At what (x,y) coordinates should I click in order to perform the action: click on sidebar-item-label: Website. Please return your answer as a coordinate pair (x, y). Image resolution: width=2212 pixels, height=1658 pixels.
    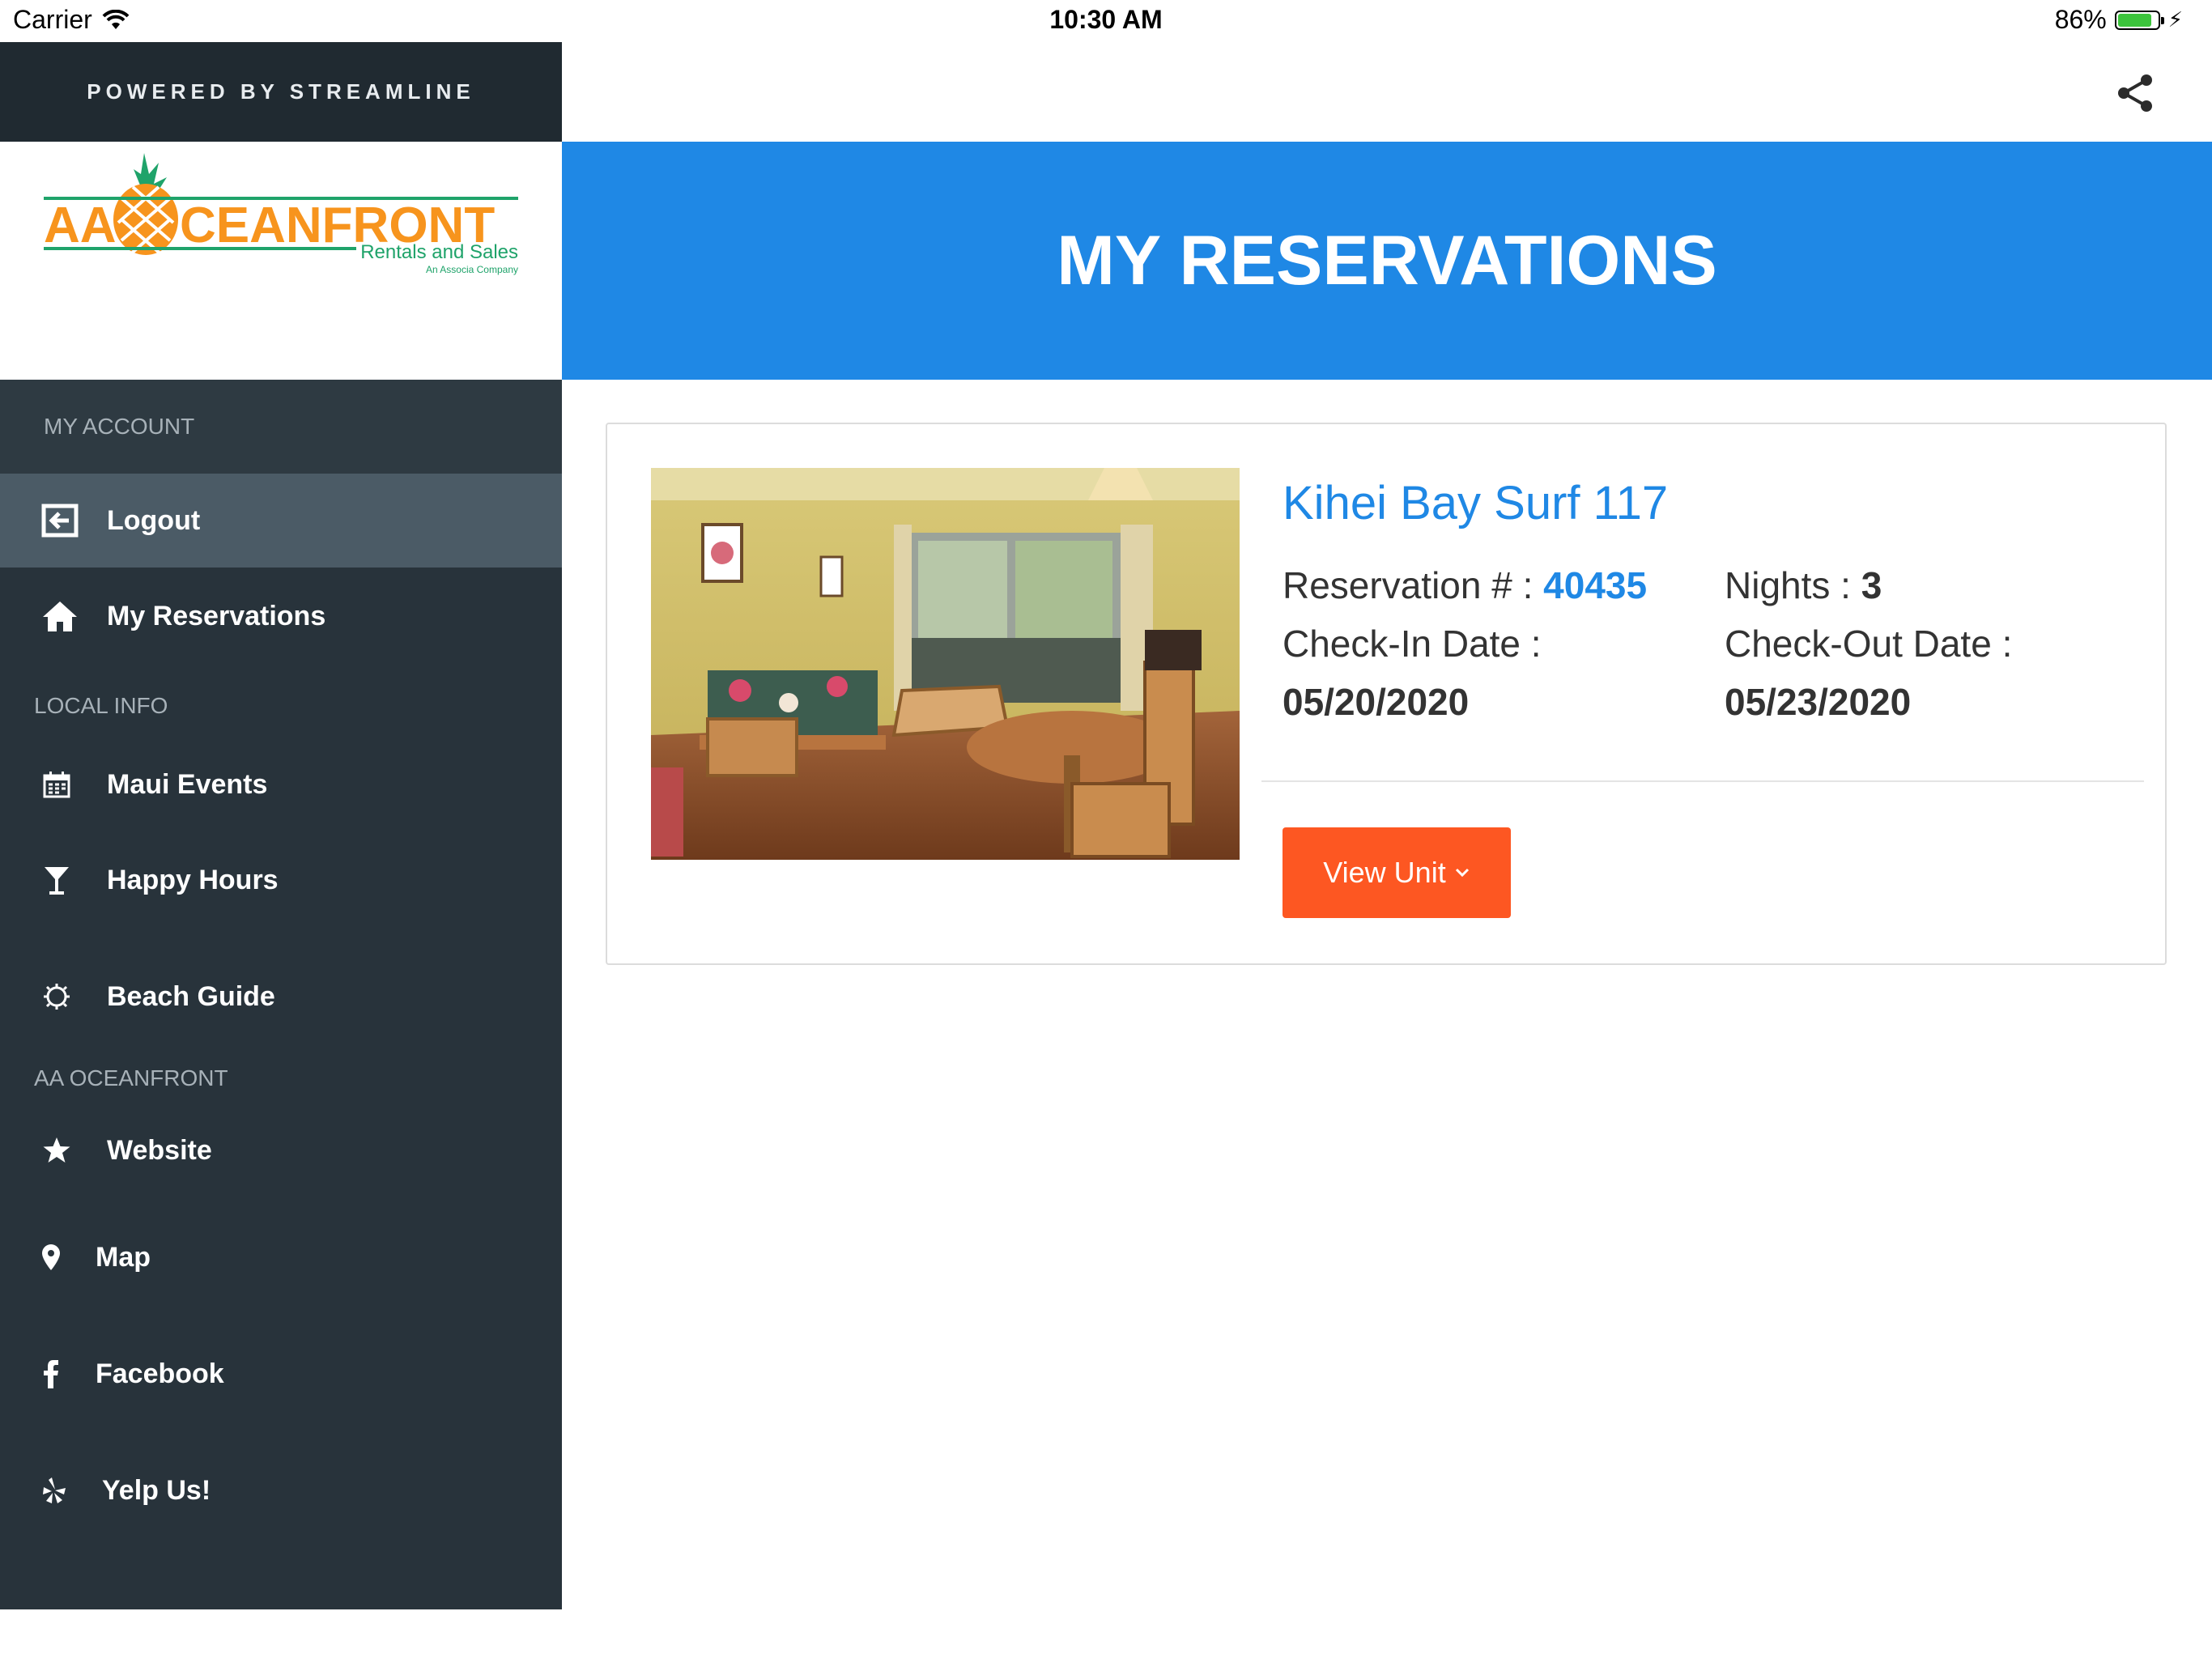
    Looking at the image, I should click on (160, 1150).